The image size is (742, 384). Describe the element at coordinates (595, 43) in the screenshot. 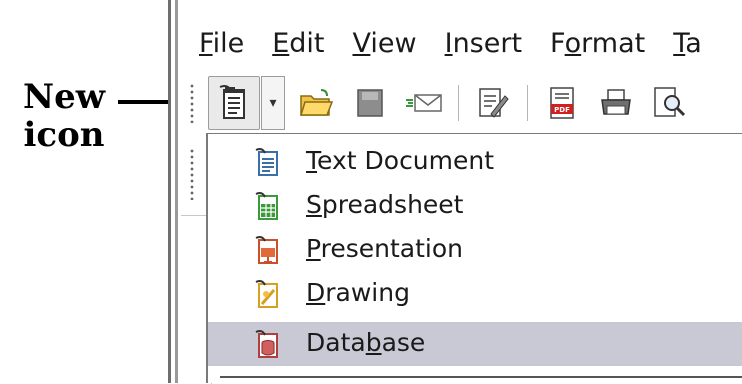

I see `menu-format: Format` at that location.